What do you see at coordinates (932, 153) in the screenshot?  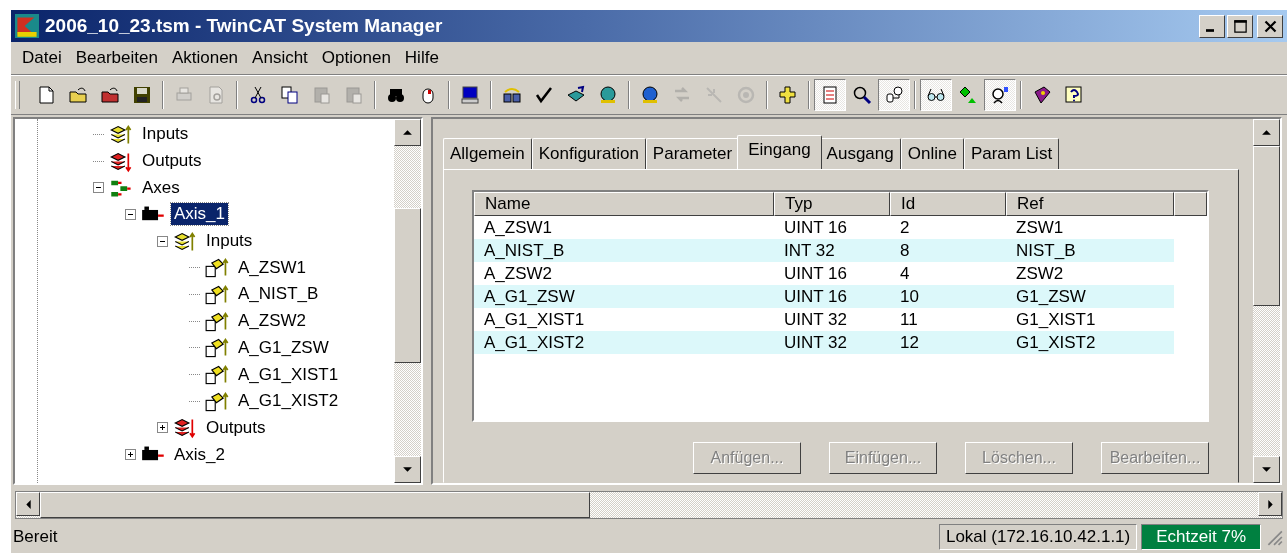 I see `tab: Online` at bounding box center [932, 153].